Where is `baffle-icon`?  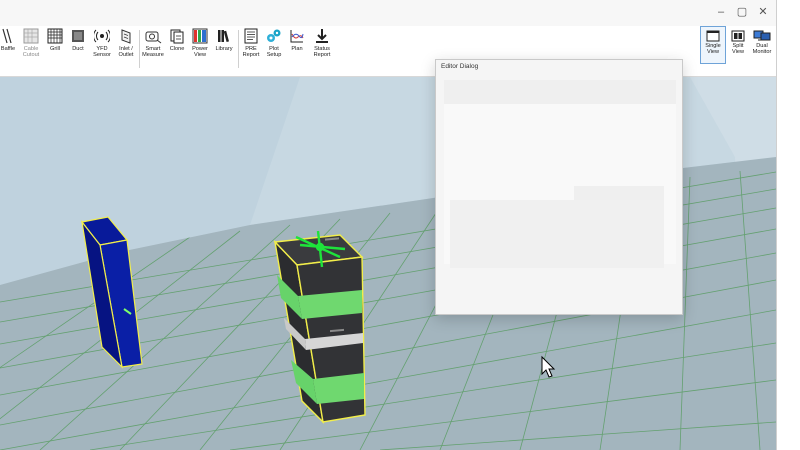
baffle-icon is located at coordinates (7, 36).